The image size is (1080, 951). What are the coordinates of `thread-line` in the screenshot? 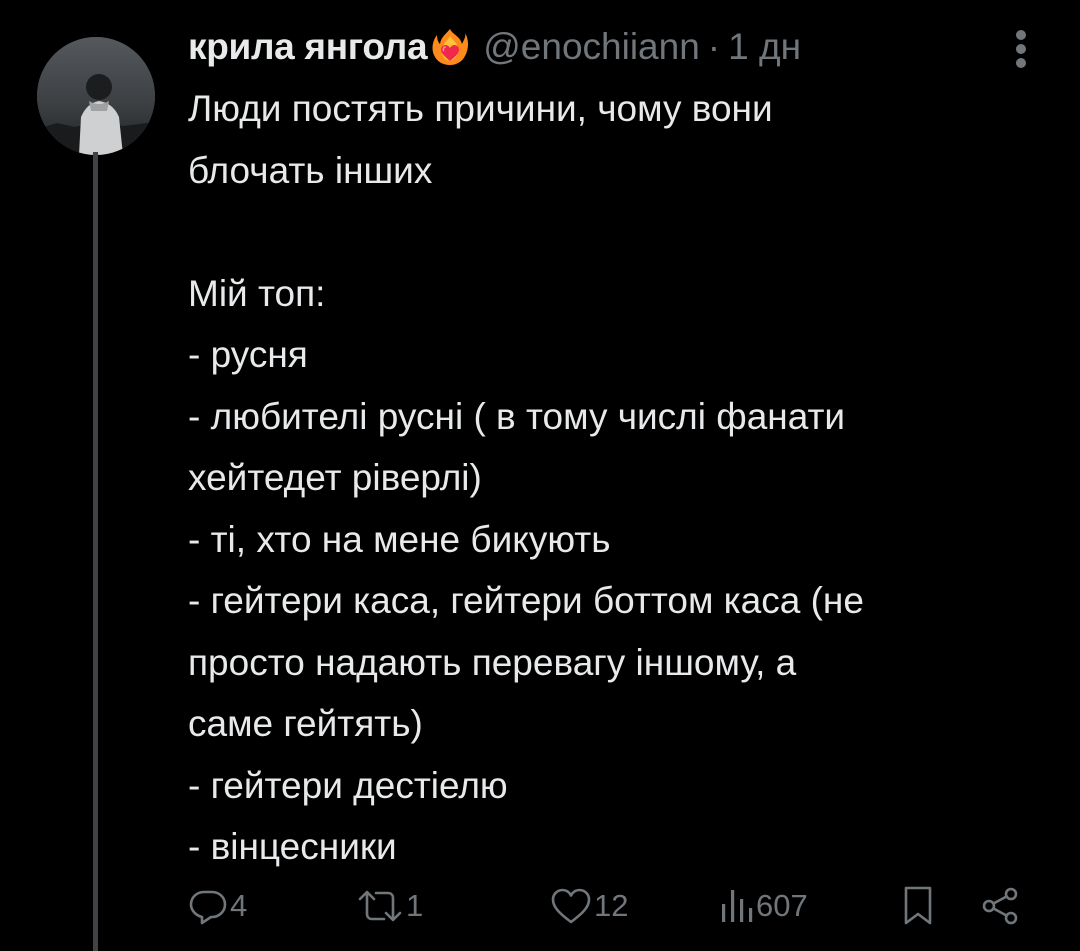 It's located at (95, 551).